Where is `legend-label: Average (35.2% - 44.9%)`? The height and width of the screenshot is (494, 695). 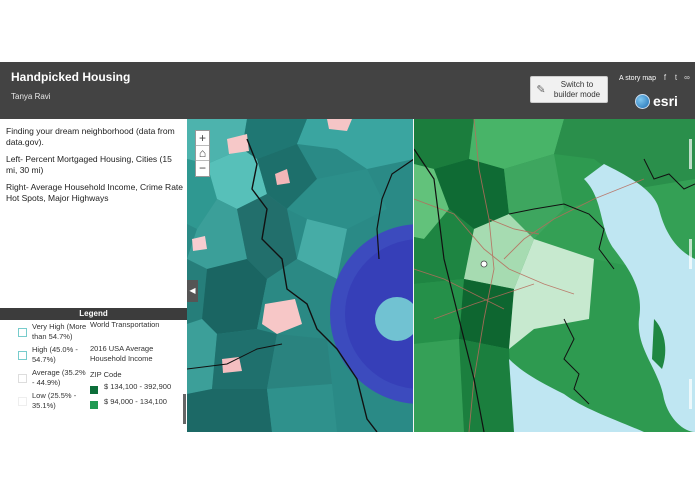
legend-label: Average (35.2% - 44.9%) is located at coordinates (59, 377).